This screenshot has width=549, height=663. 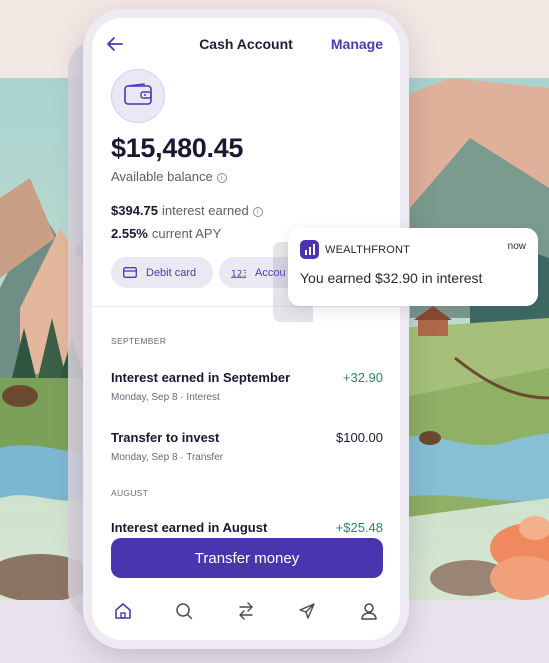 What do you see at coordinates (139, 341) in the screenshot?
I see `section-header-september: SEPTEMBER` at bounding box center [139, 341].